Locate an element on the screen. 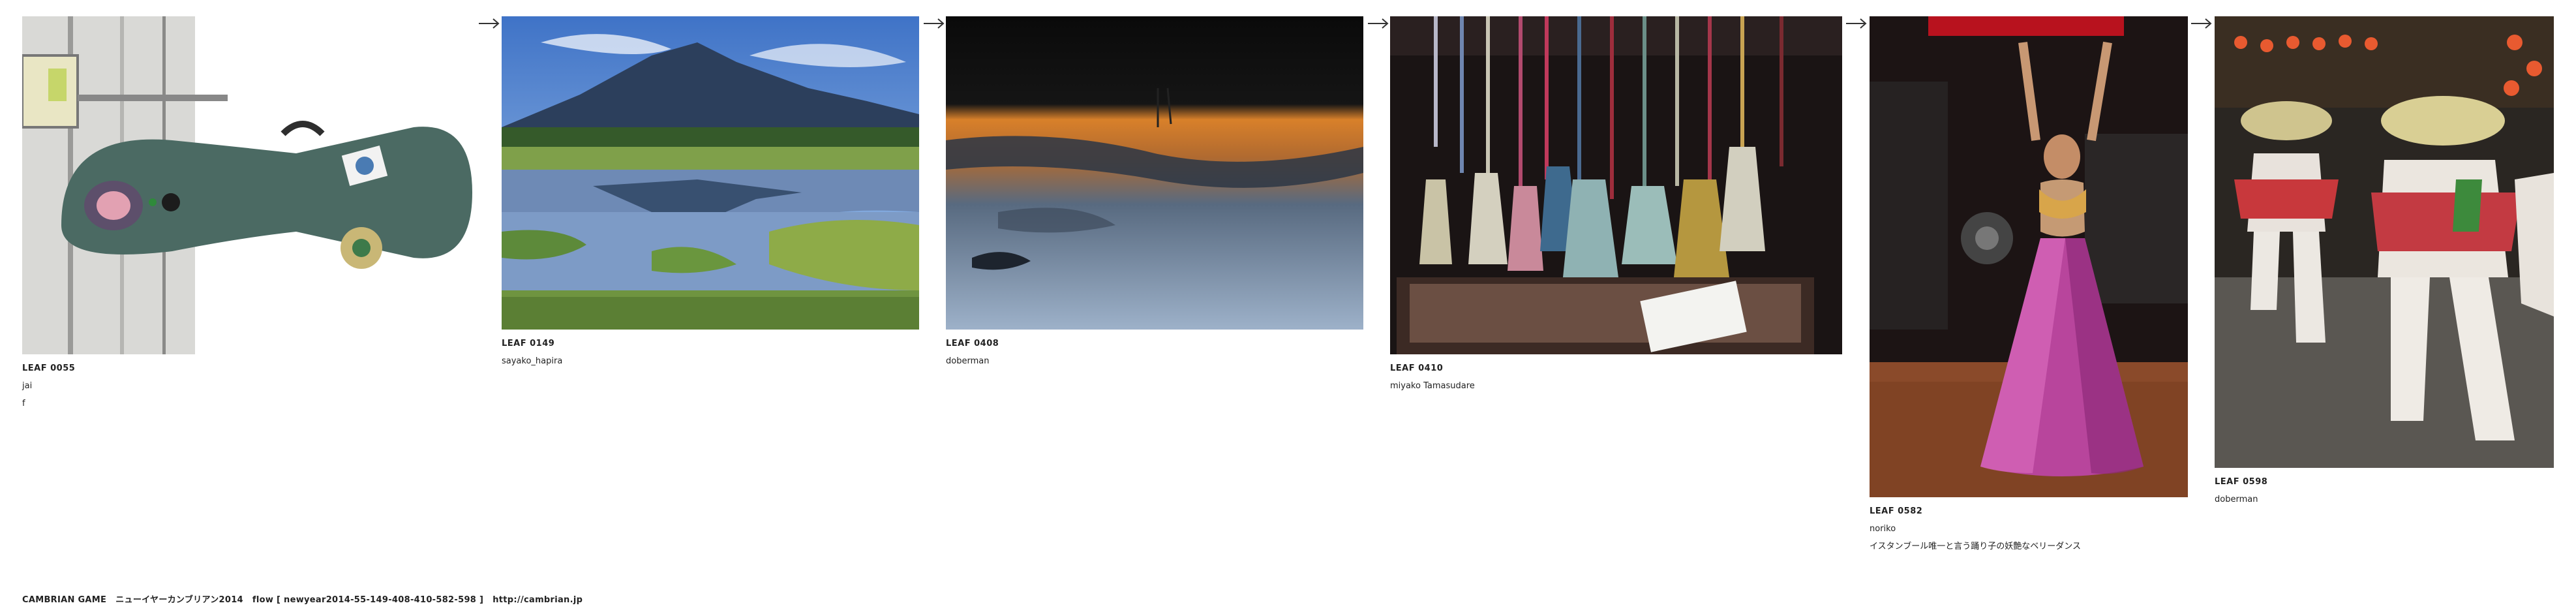  footer-url-link: http://cambrian.jp is located at coordinates (538, 600).